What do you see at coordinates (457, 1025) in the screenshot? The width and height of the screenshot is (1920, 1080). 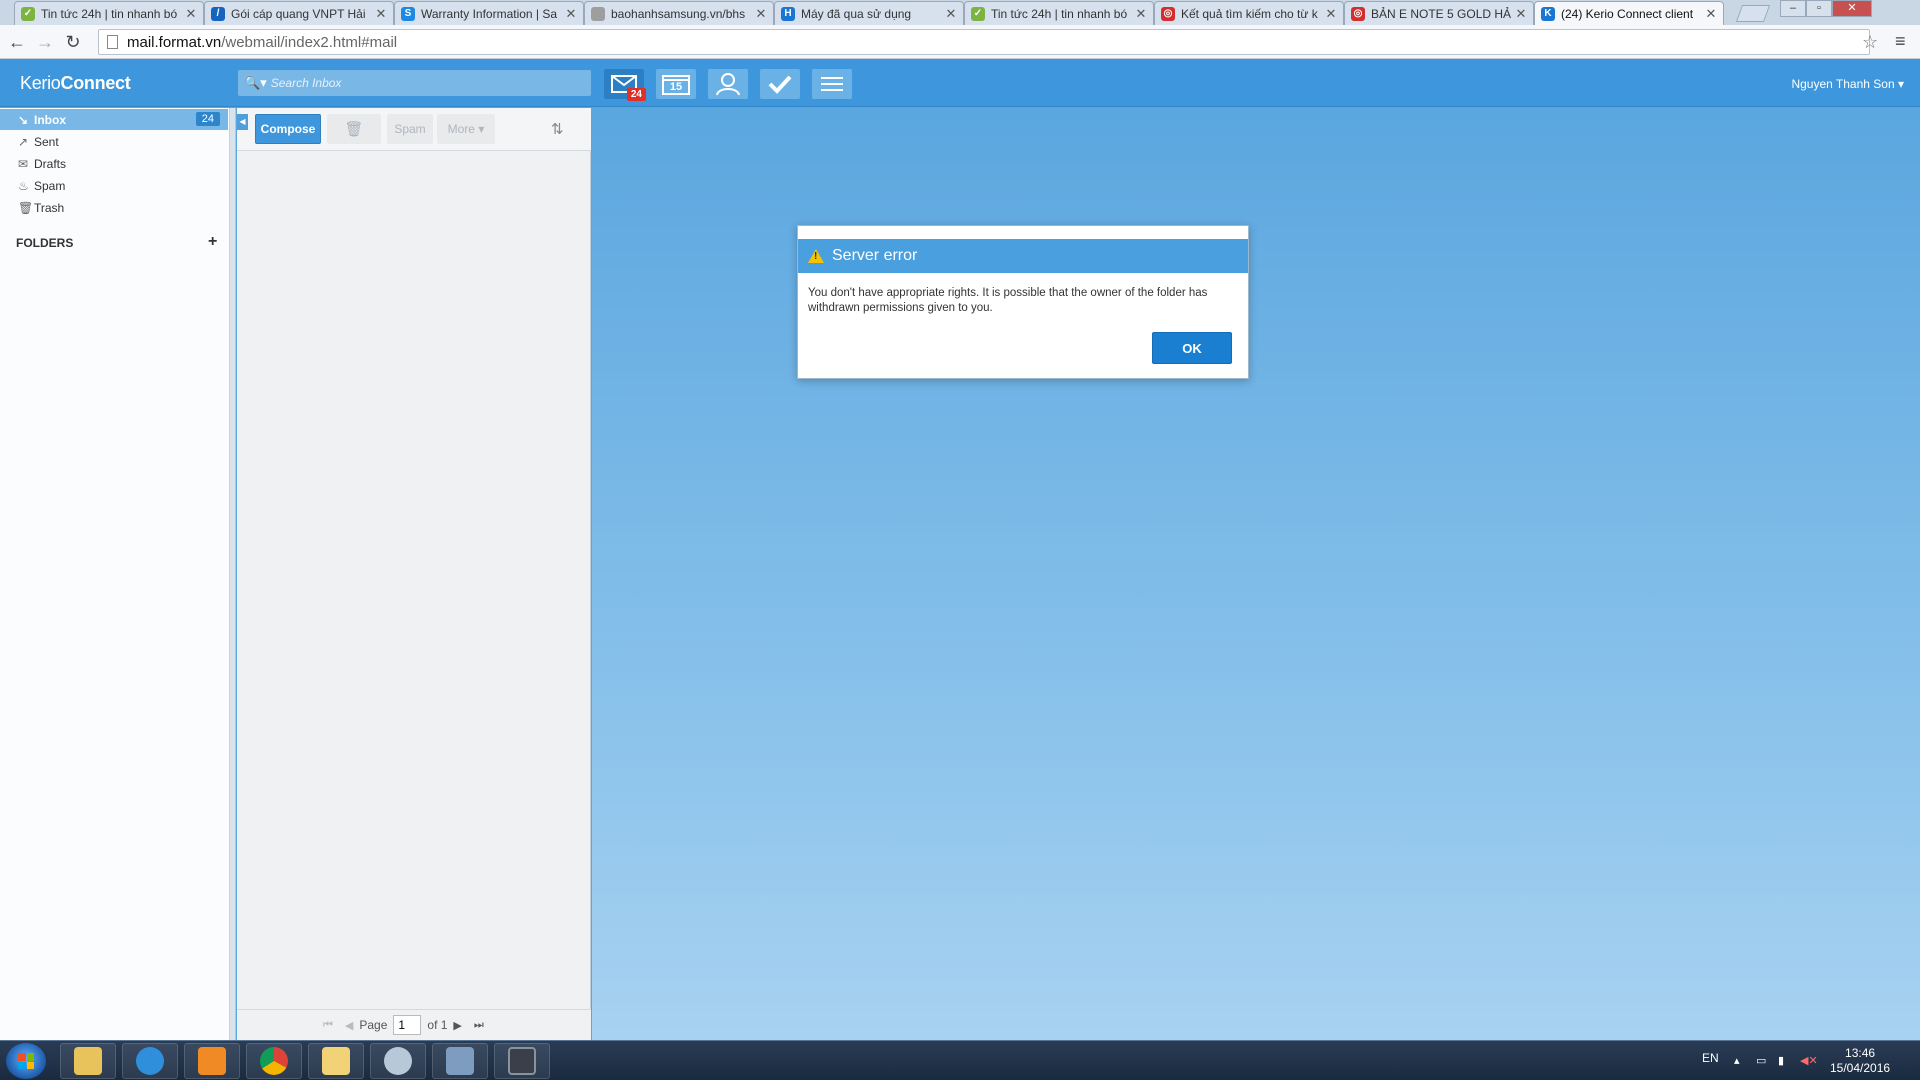 I see `next-page-icon: ▶` at bounding box center [457, 1025].